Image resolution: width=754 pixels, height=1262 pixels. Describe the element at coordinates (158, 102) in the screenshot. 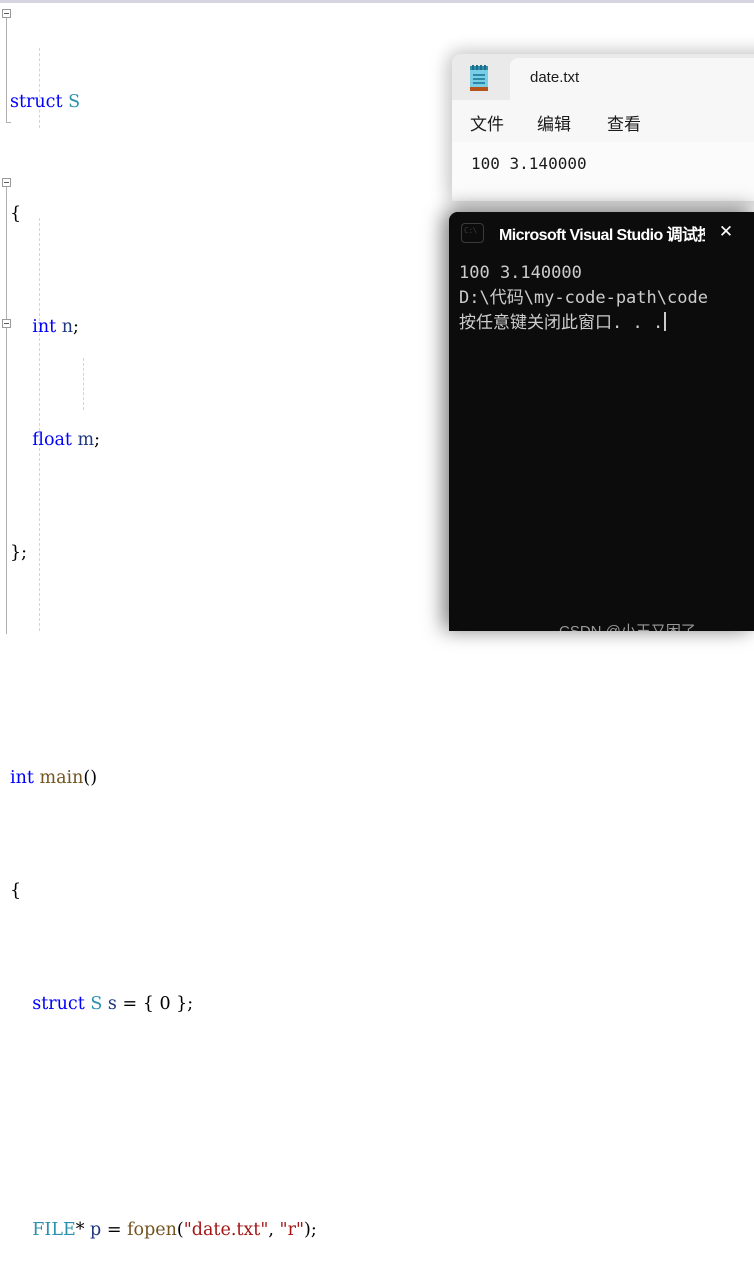

I see `code-line: struct S` at that location.